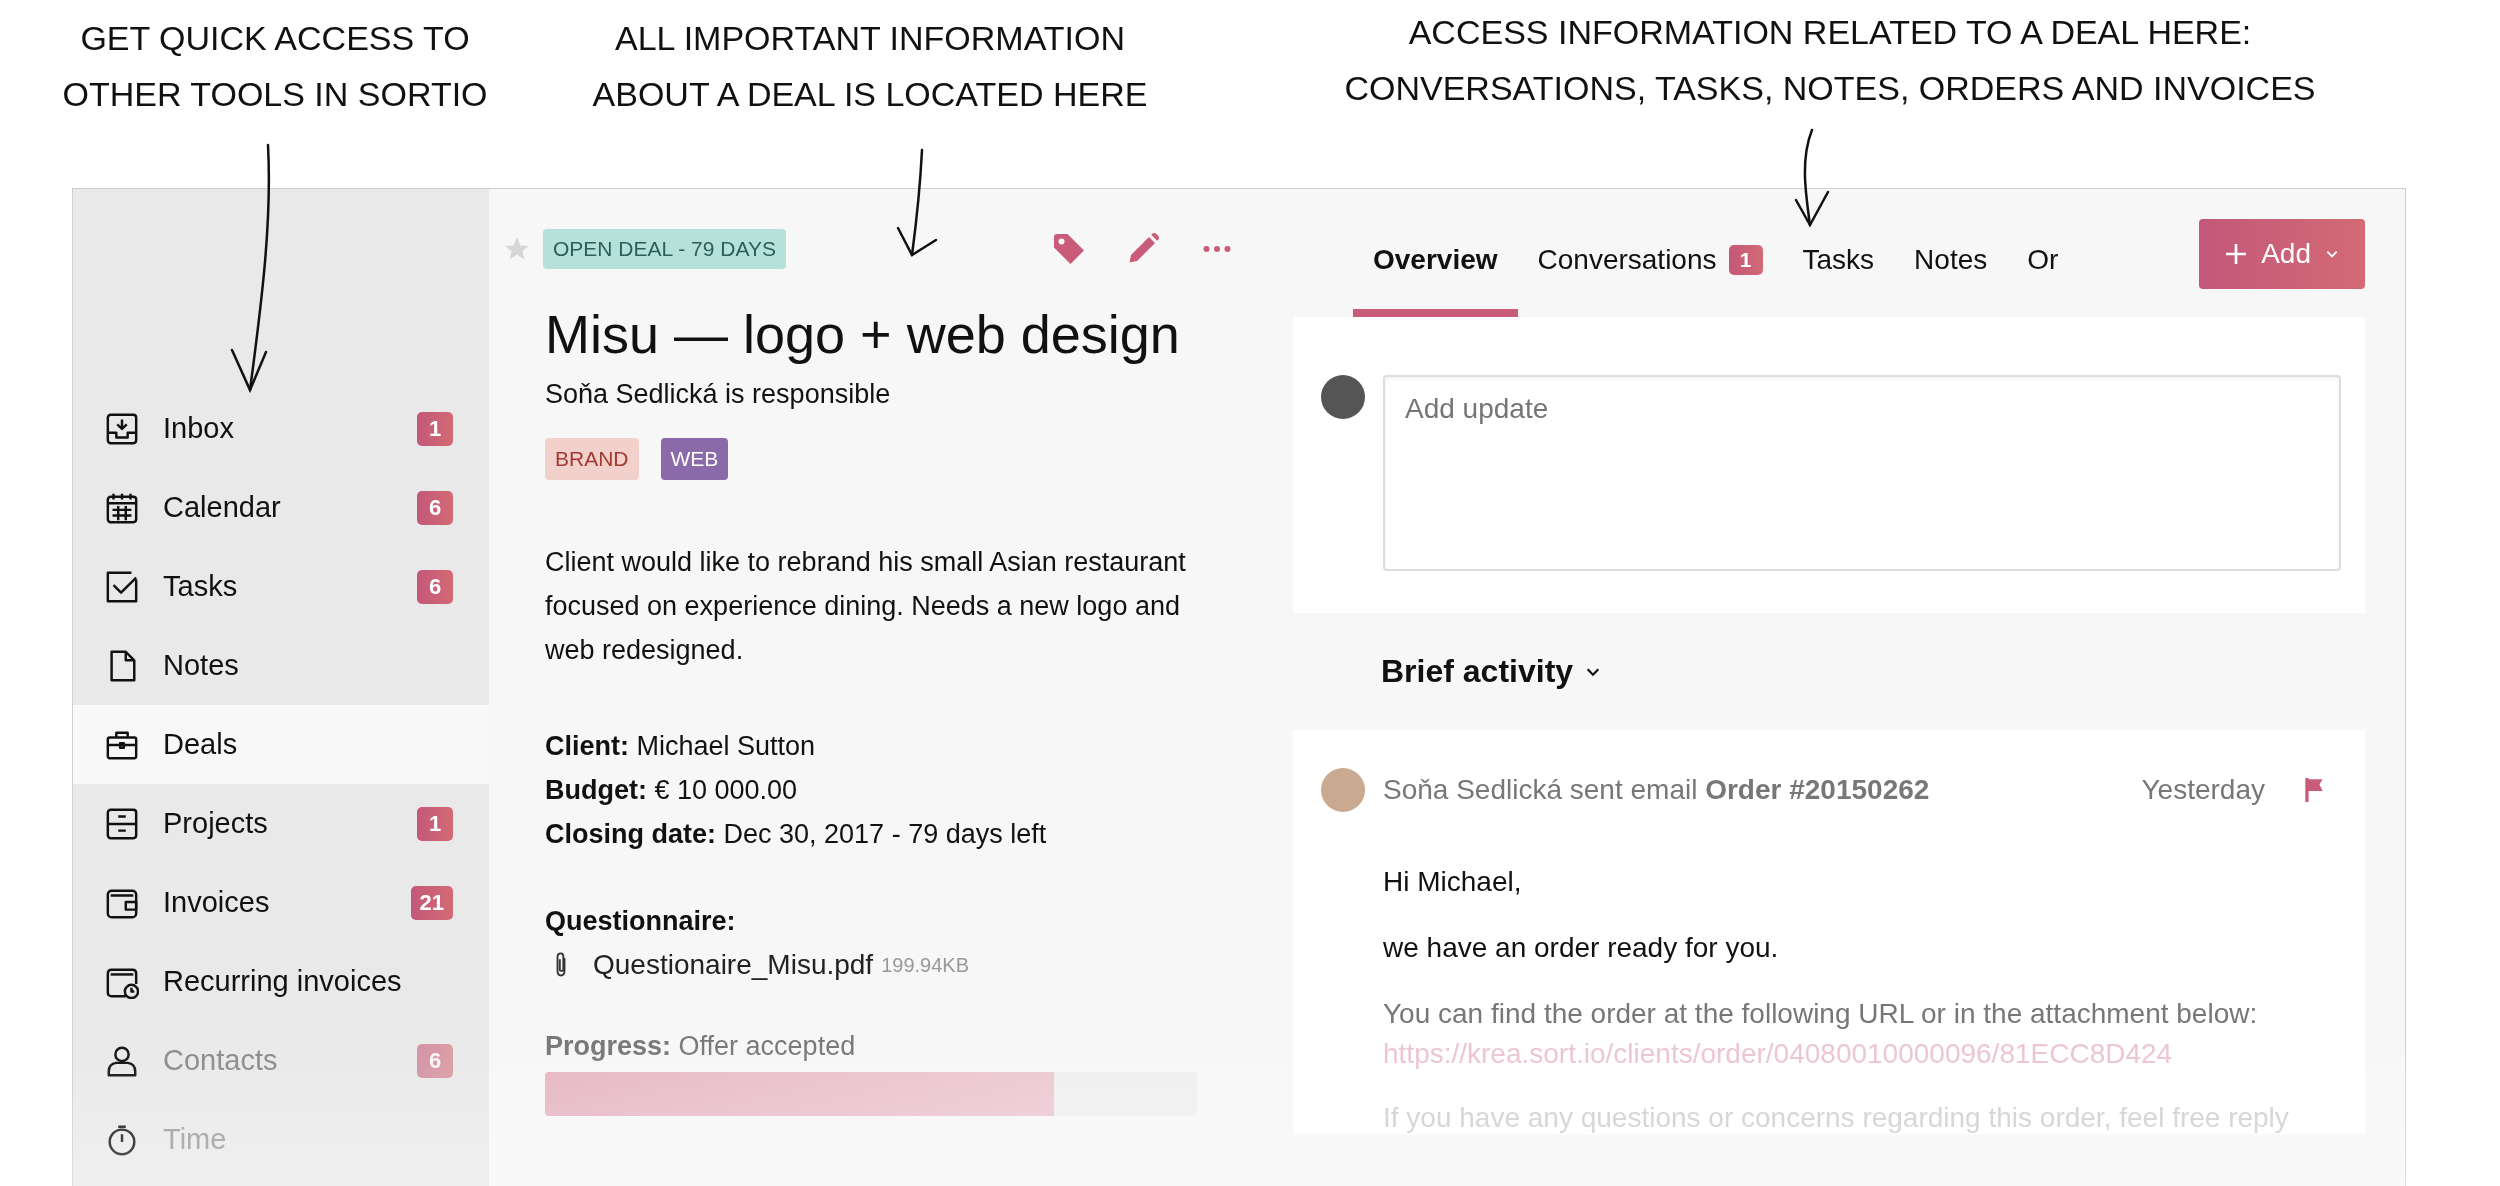 The height and width of the screenshot is (1186, 2500). Describe the element at coordinates (870, 66) in the screenshot. I see `annotation-text: ALL IMPORTANT INFORMATION ABOUT A DEAL IS LOCATED HERE` at that location.